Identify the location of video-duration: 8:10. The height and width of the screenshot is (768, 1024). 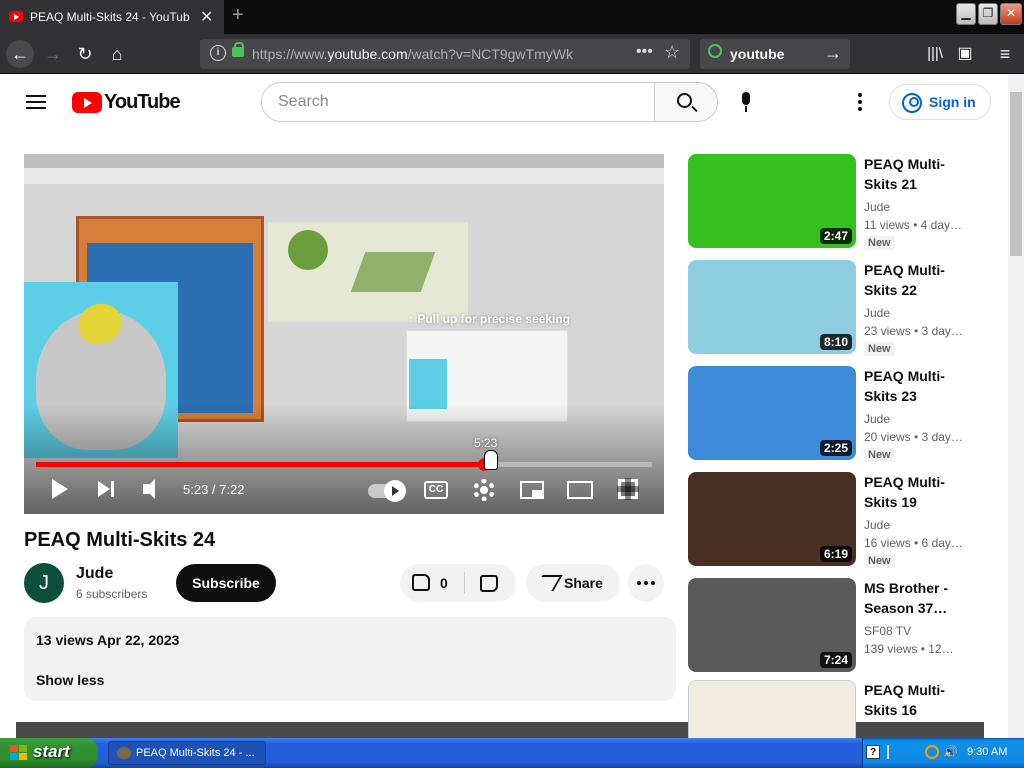
(835, 342).